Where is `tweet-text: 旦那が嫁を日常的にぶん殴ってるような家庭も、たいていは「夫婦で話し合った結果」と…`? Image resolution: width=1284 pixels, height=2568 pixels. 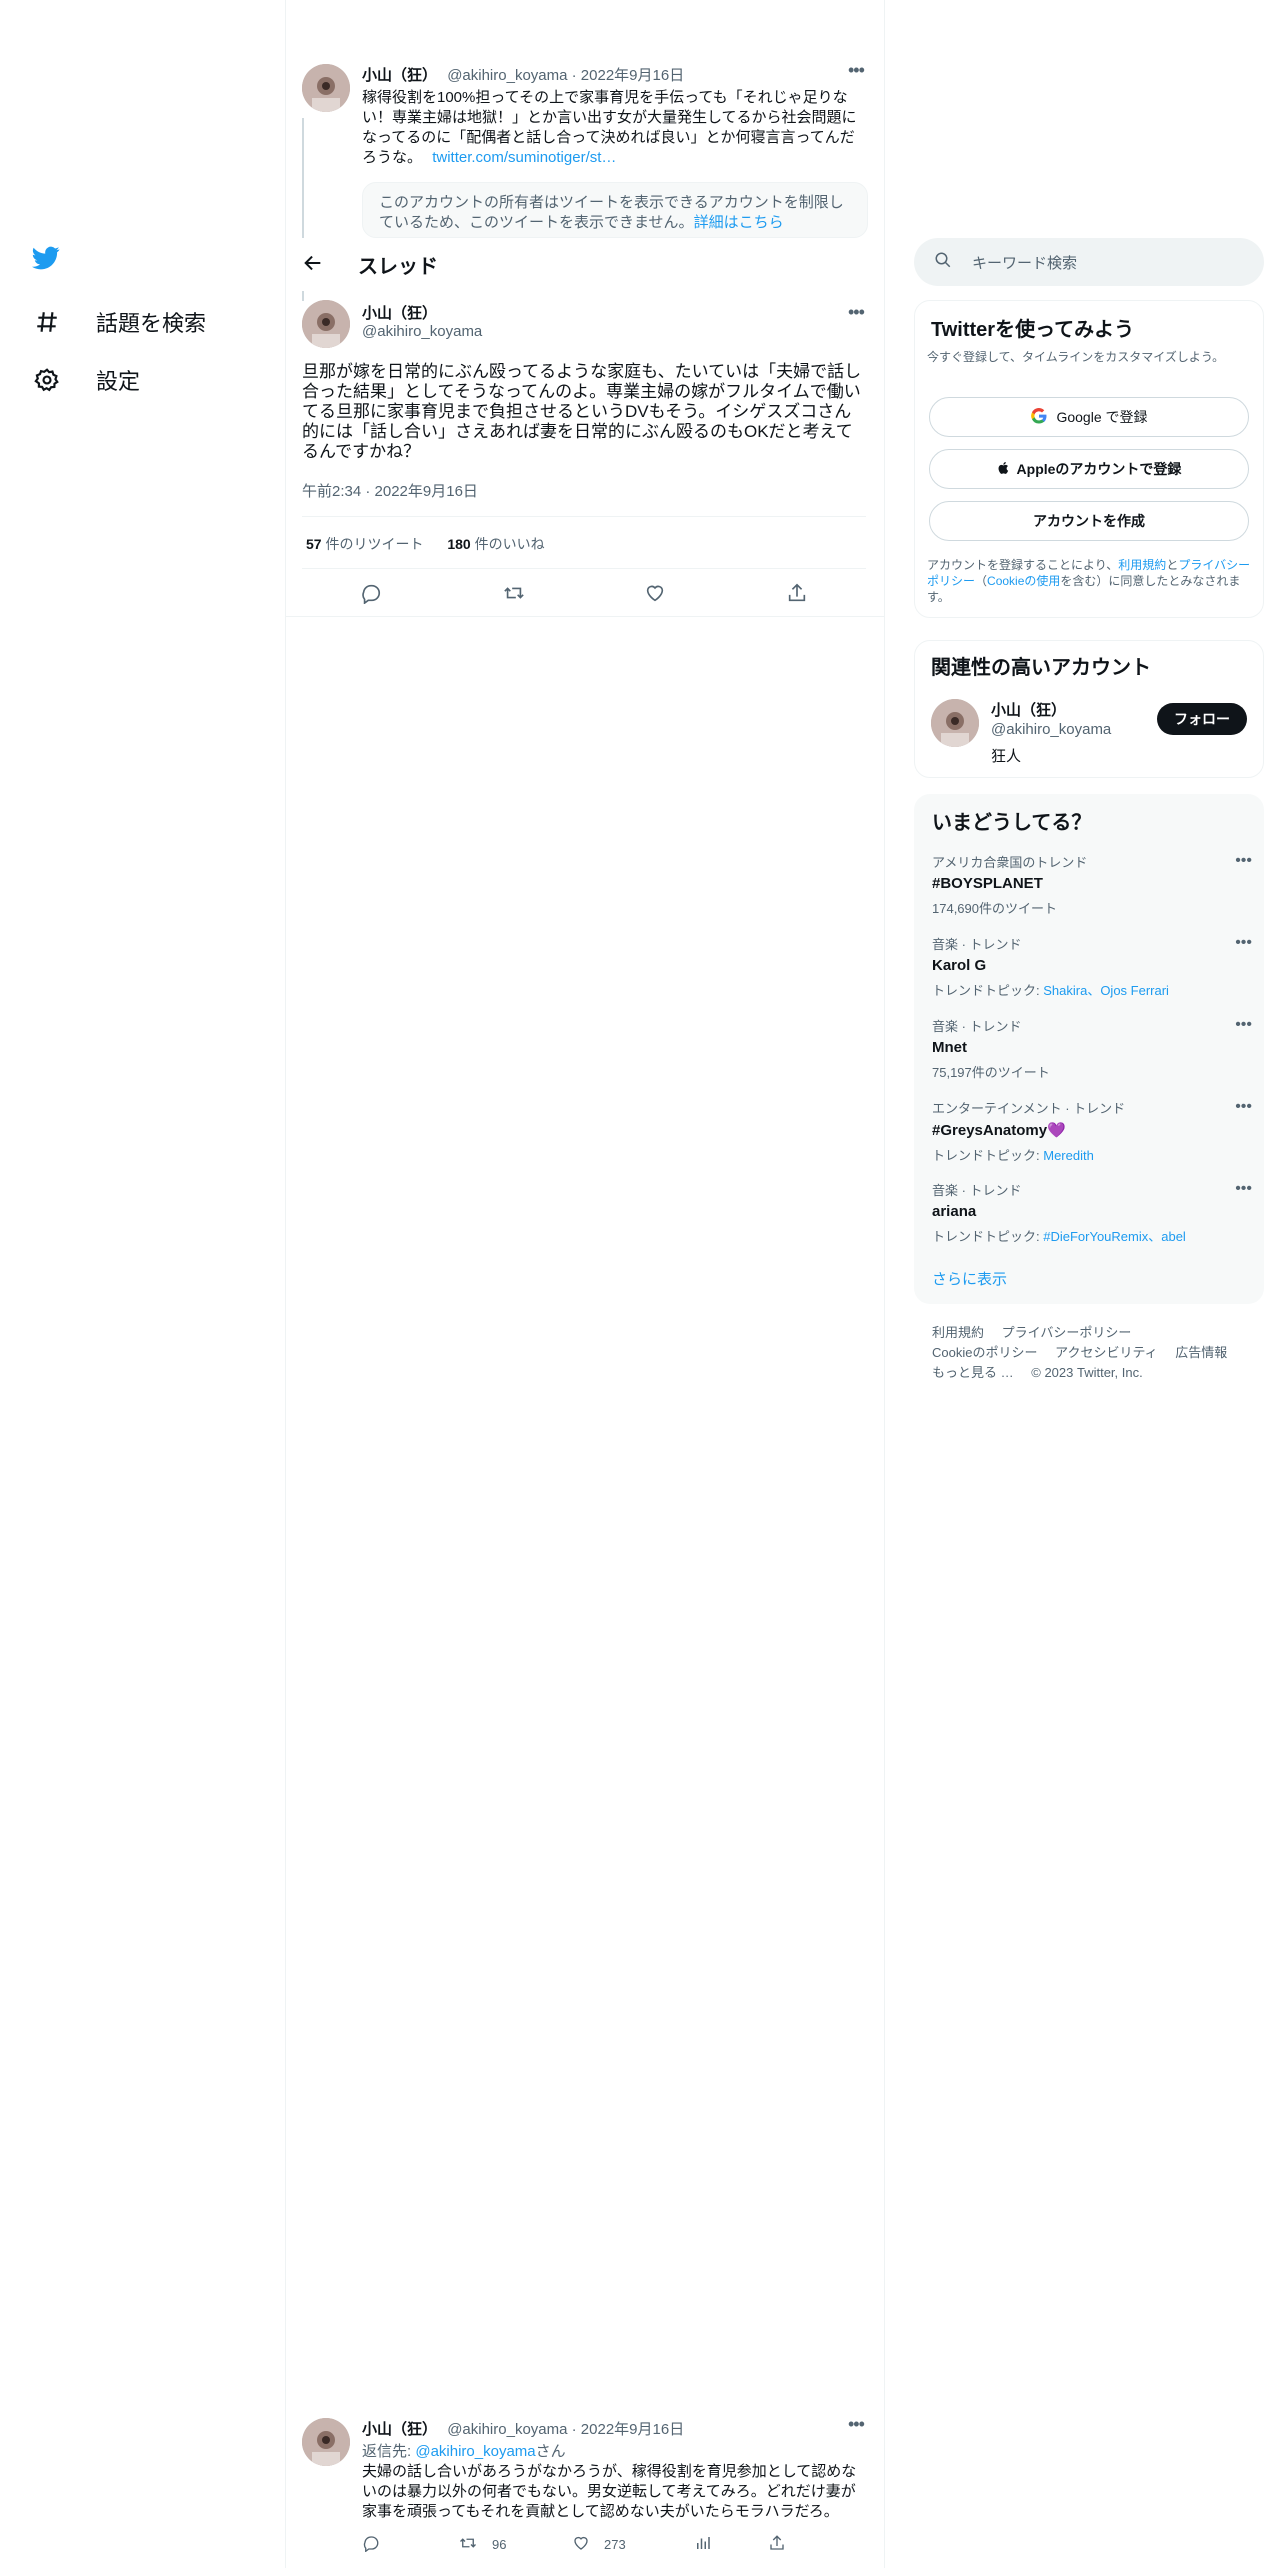
tweet-text: 旦那が嫁を日常的にぶん殴ってるような家庭も、たいていは「夫婦で話し合った結果」と… is located at coordinates (582, 411).